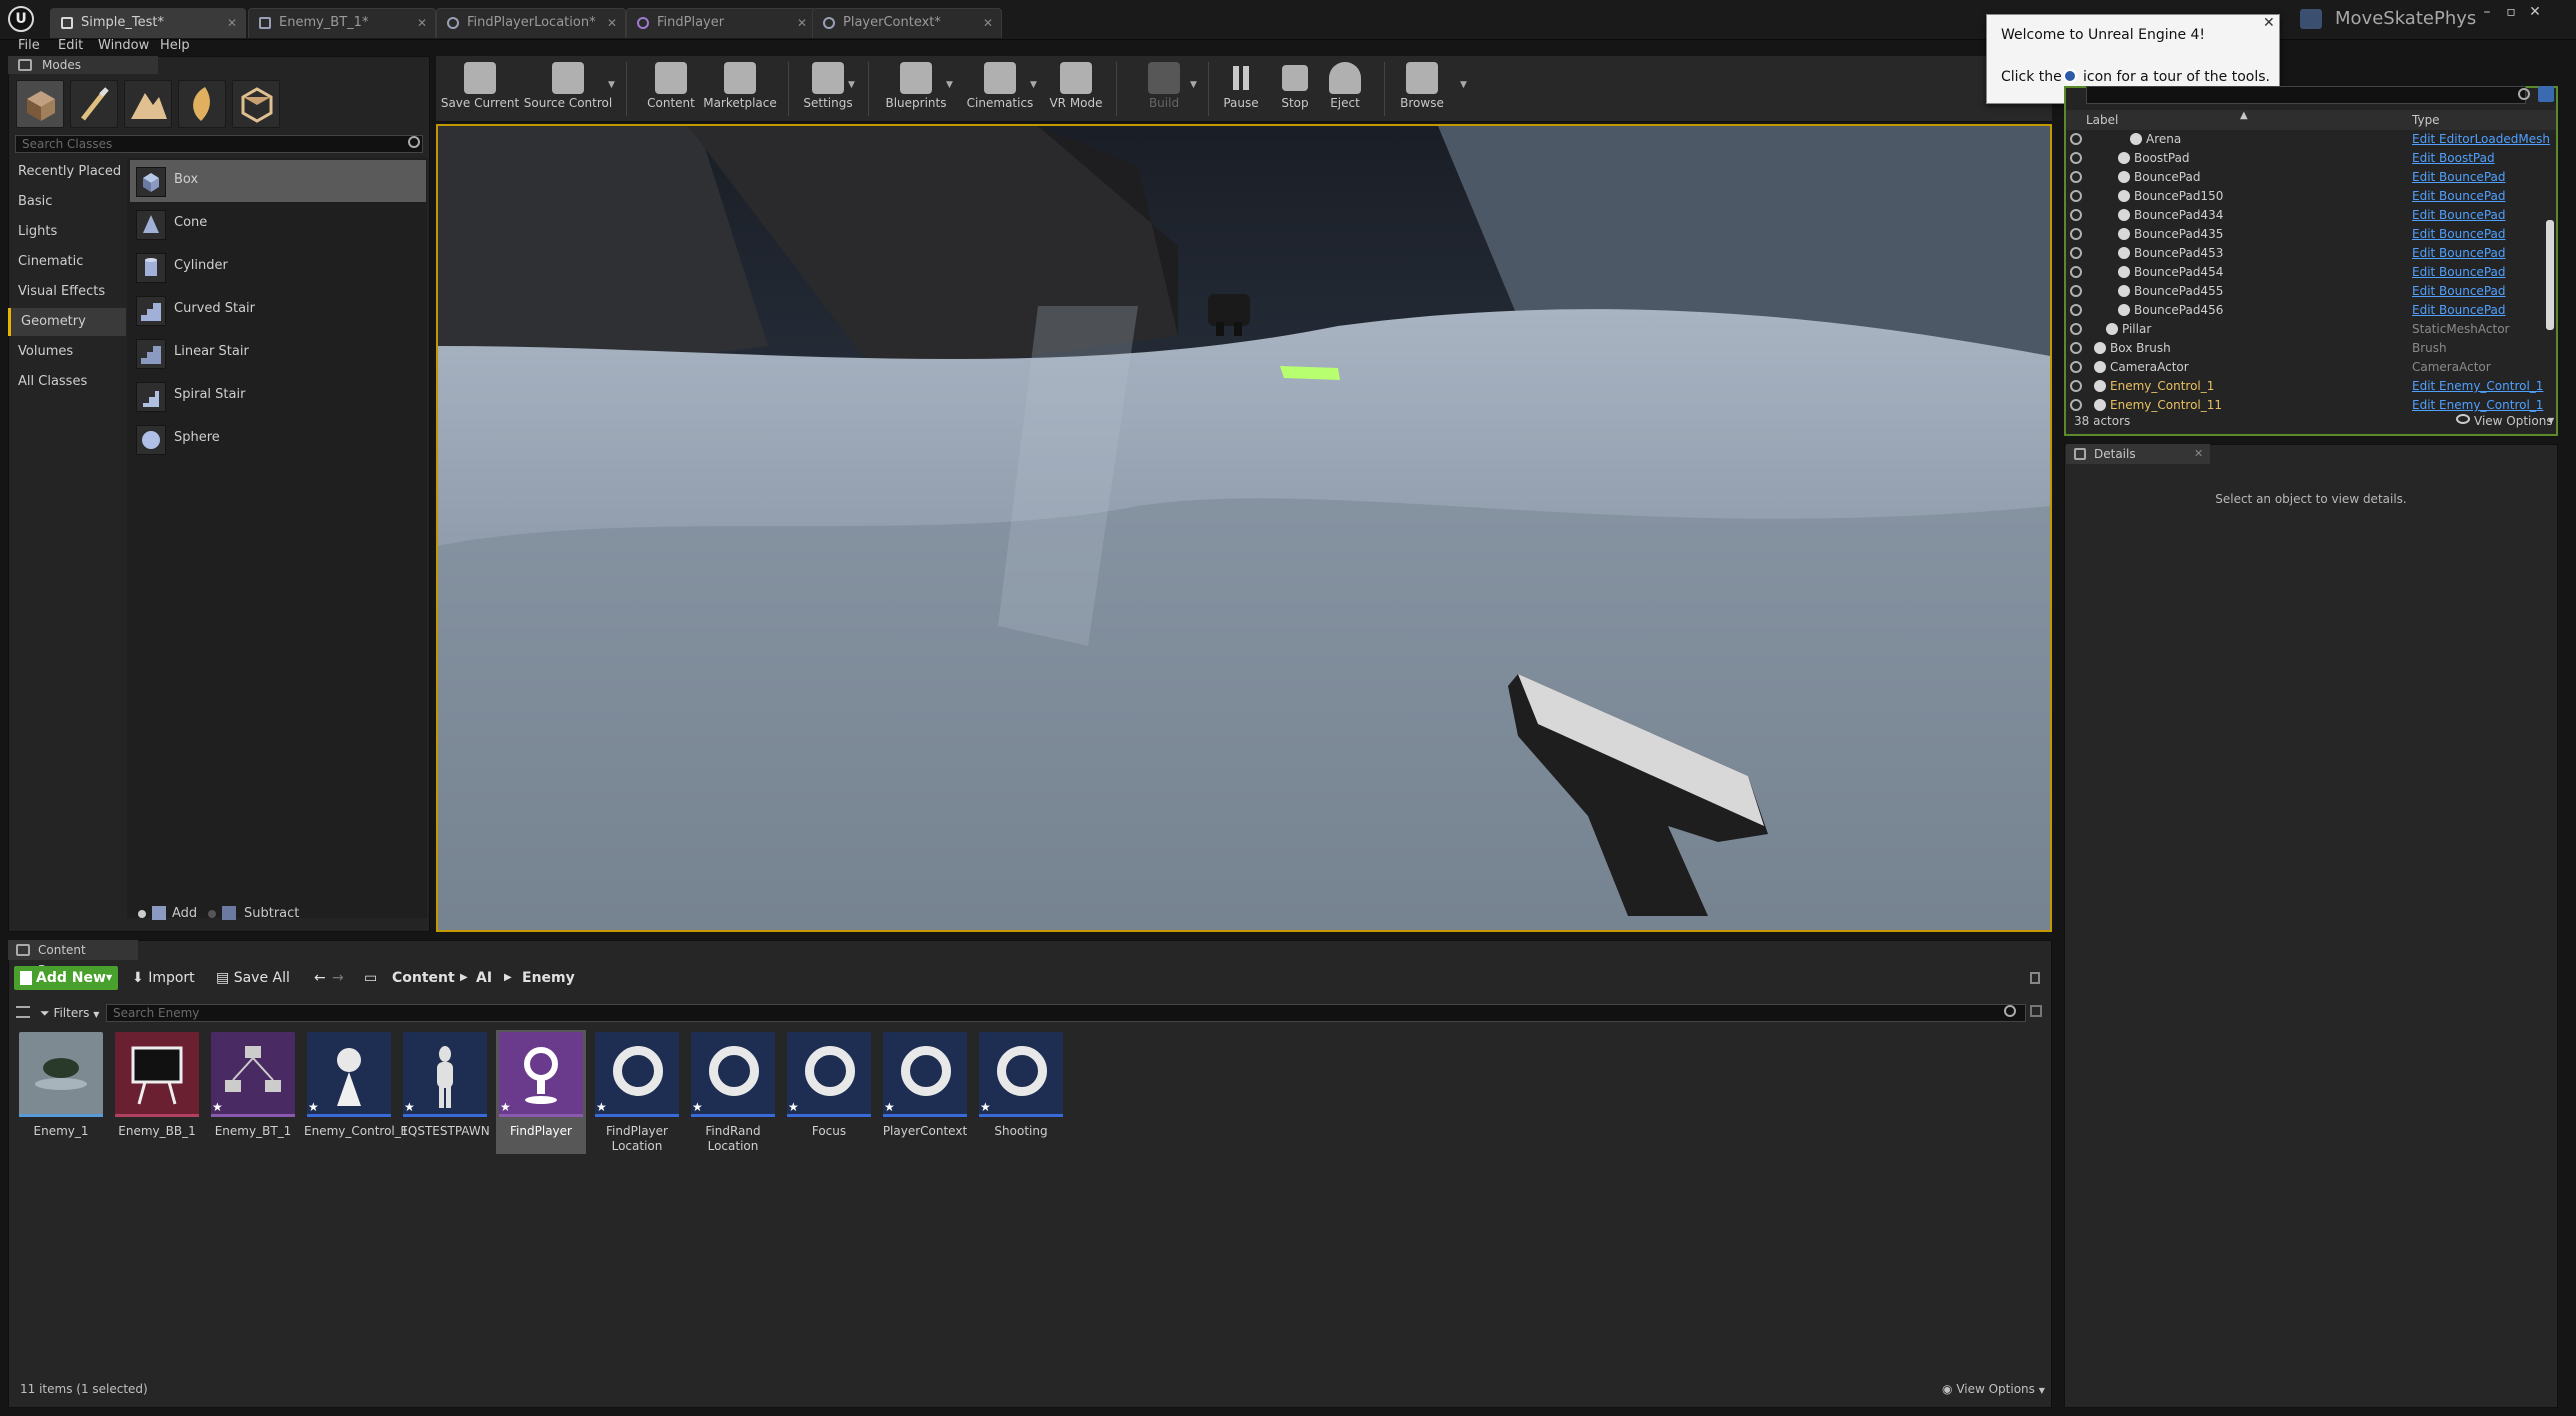  Describe the element at coordinates (1345, 89) in the screenshot. I see `eject-button: Eject` at that location.